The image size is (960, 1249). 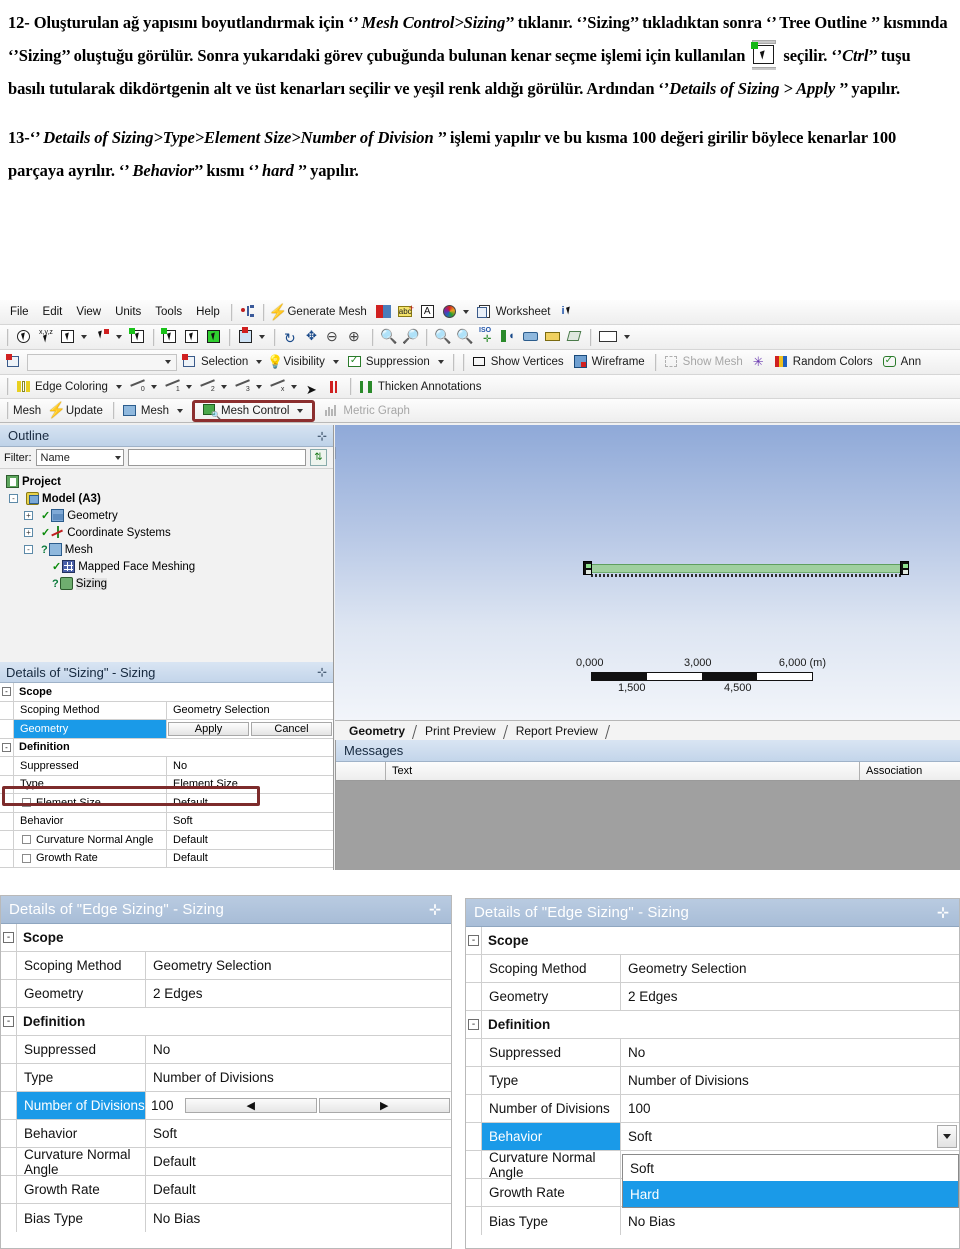 I want to click on tree-item-mapped-face-meshing: ✓ Mapped Face Meshing, so click(x=168, y=566).